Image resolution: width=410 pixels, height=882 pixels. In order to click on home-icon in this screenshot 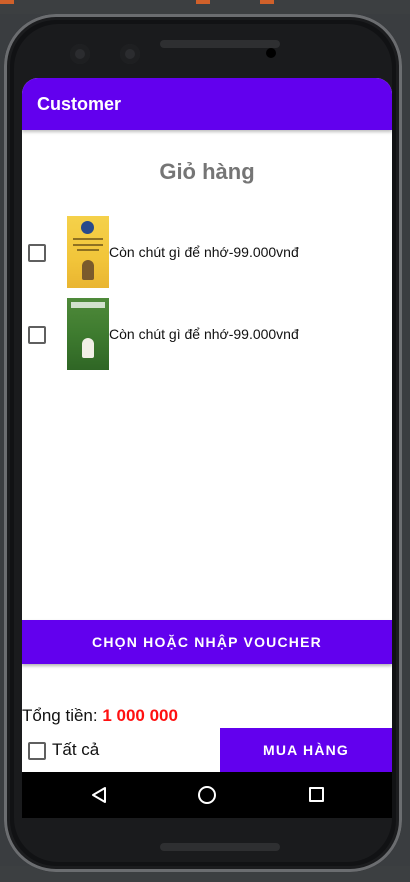, I will do `click(207, 795)`.